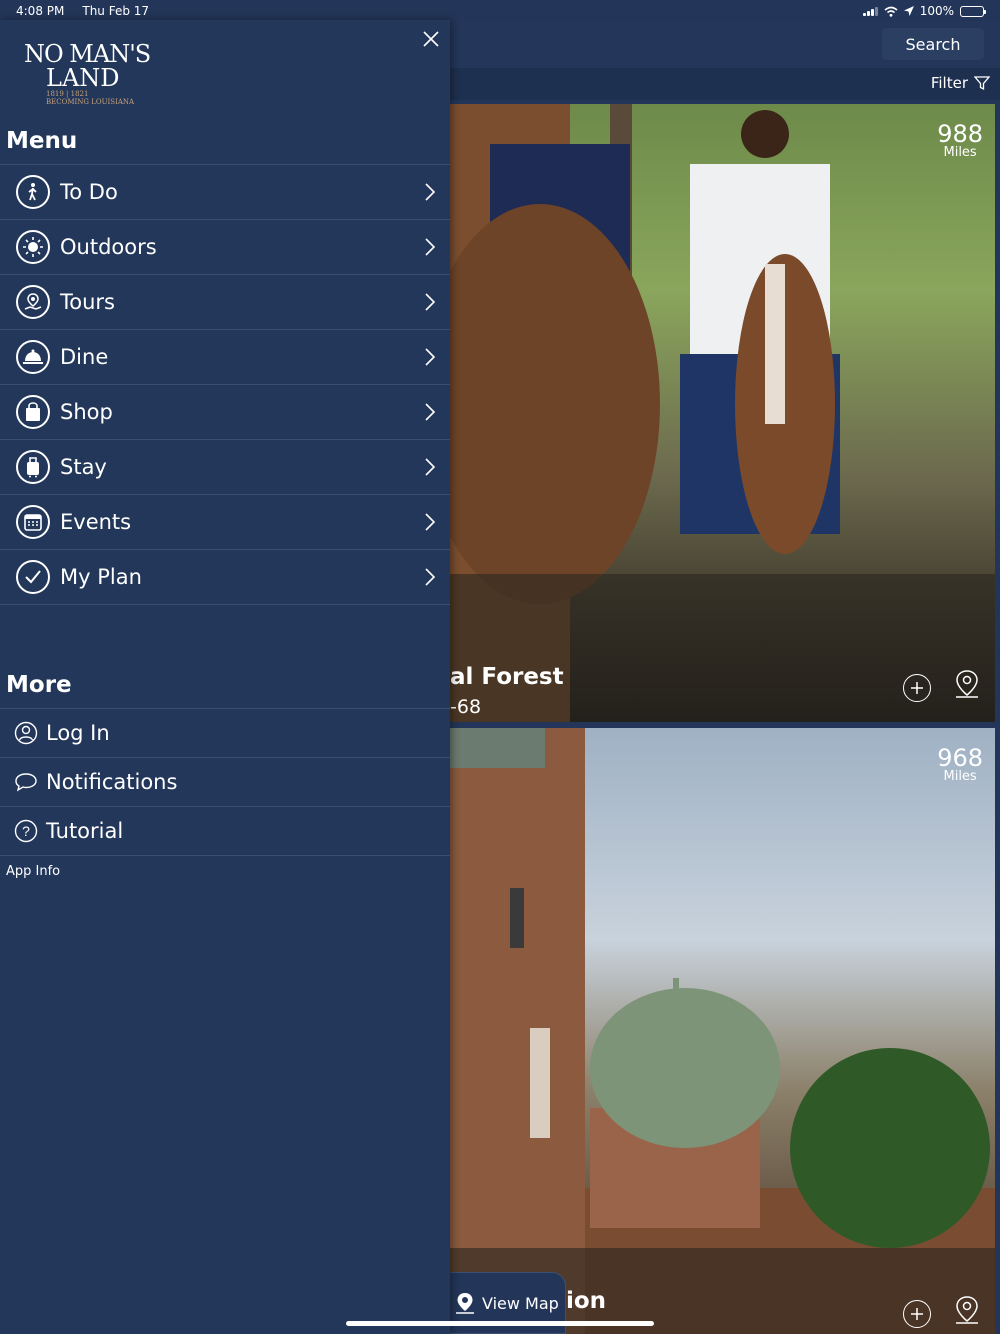 The height and width of the screenshot is (1334, 1000). I want to click on menu-item-label: To Do, so click(89, 192).